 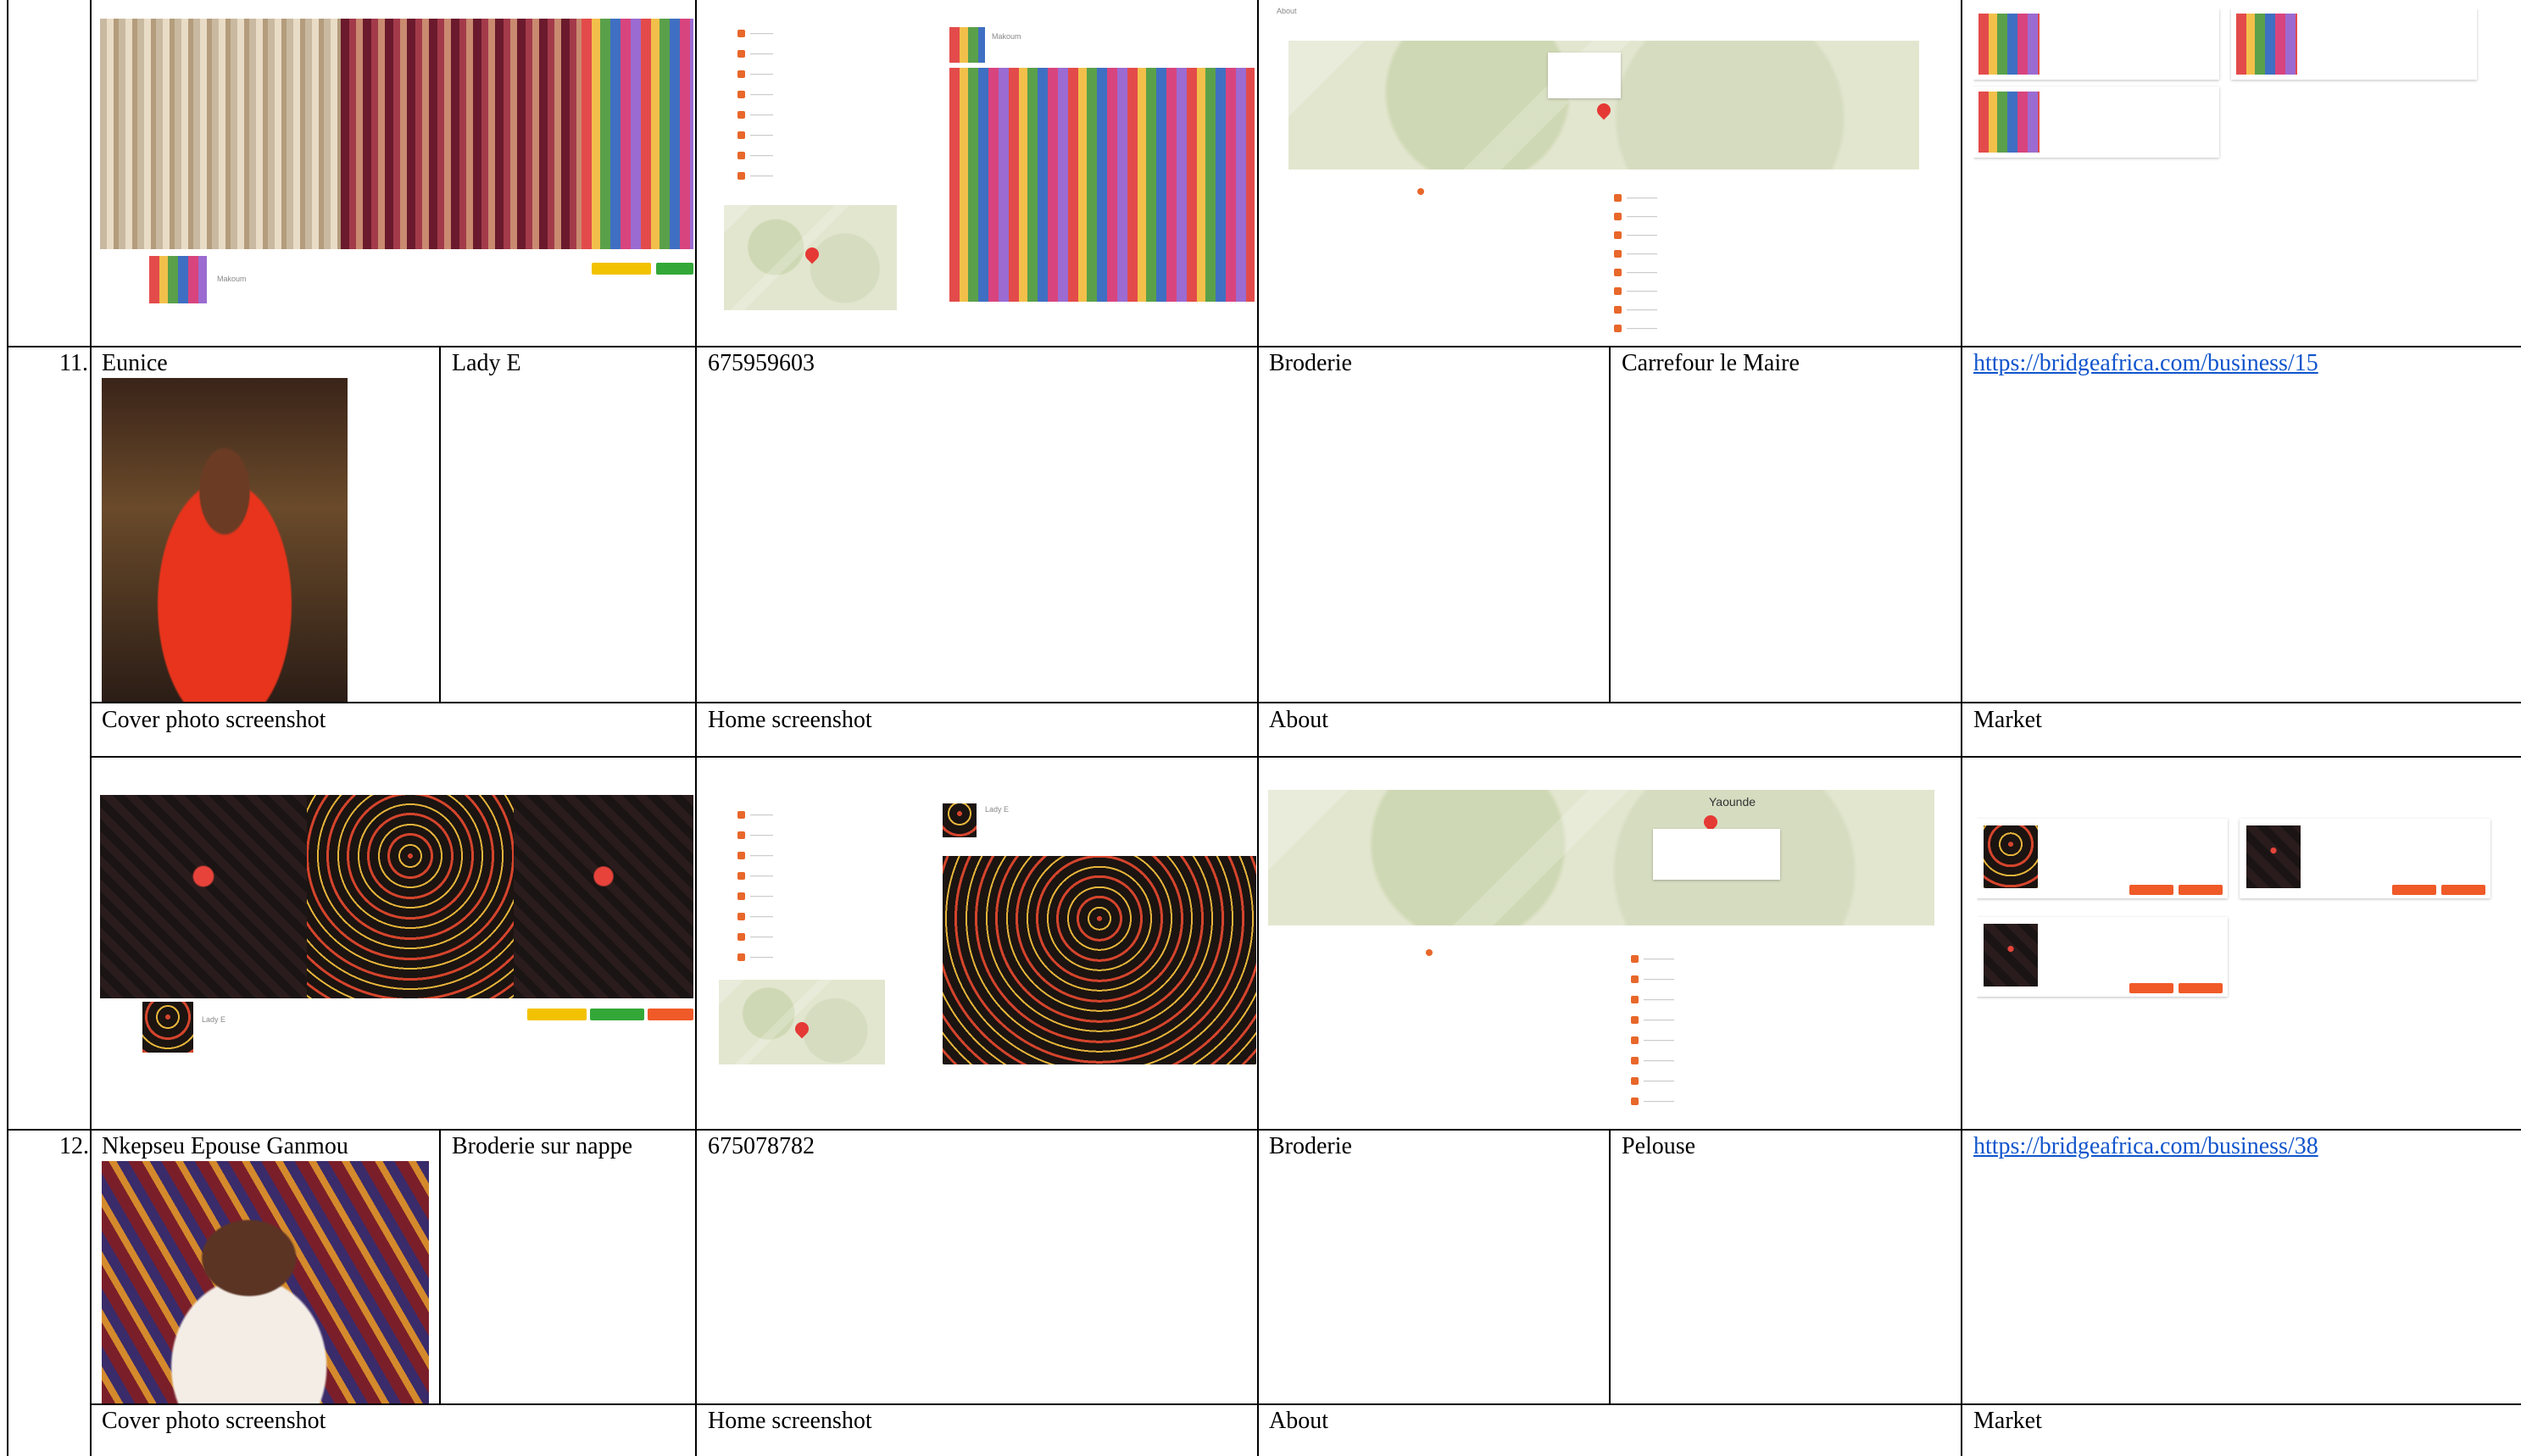 I want to click on business-name: Lady E, so click(x=486, y=363).